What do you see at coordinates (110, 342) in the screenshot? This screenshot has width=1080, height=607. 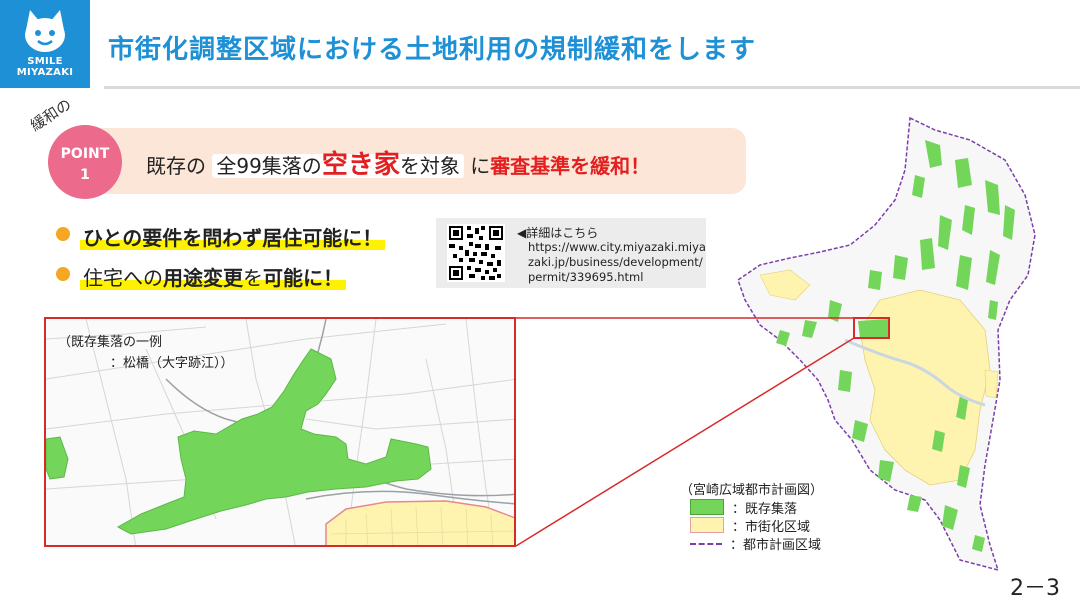 I see `inset-caption-line1: （既存集落の一例` at bounding box center [110, 342].